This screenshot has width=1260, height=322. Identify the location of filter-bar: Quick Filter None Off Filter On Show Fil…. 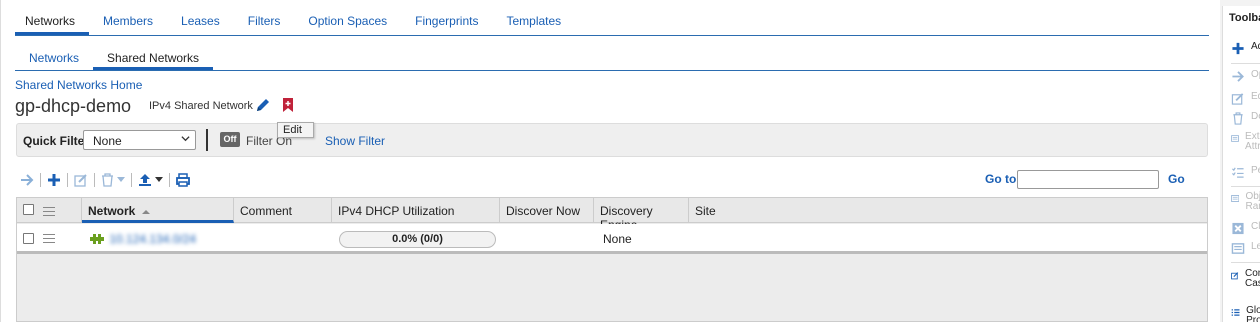
(612, 140).